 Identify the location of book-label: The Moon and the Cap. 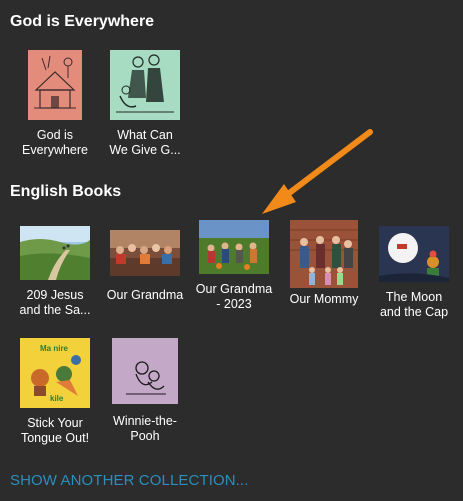
(414, 305).